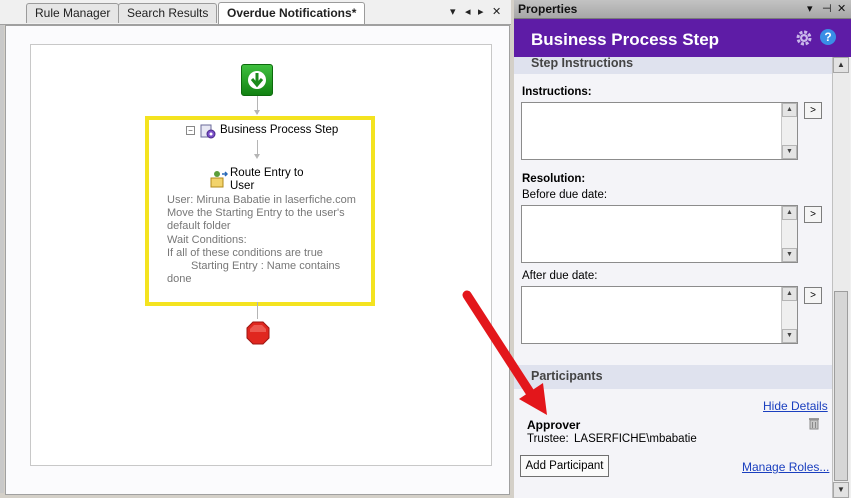  I want to click on instructions-scrollbar: ▲ ▼, so click(789, 131).